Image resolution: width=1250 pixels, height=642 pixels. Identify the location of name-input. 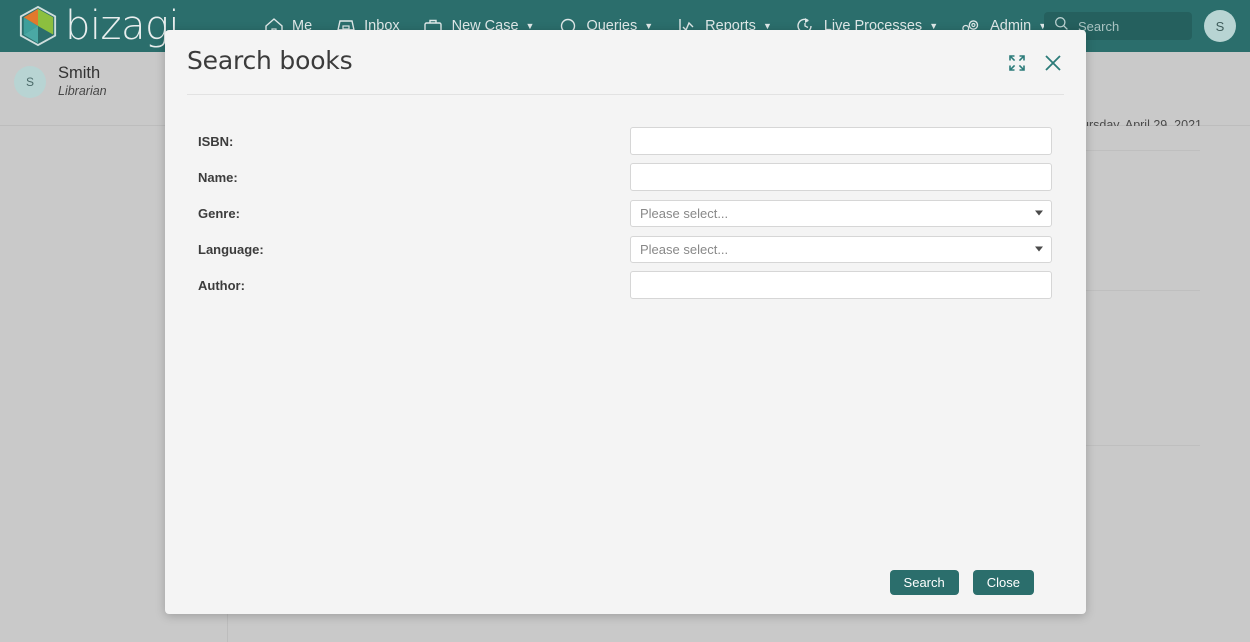
(841, 177).